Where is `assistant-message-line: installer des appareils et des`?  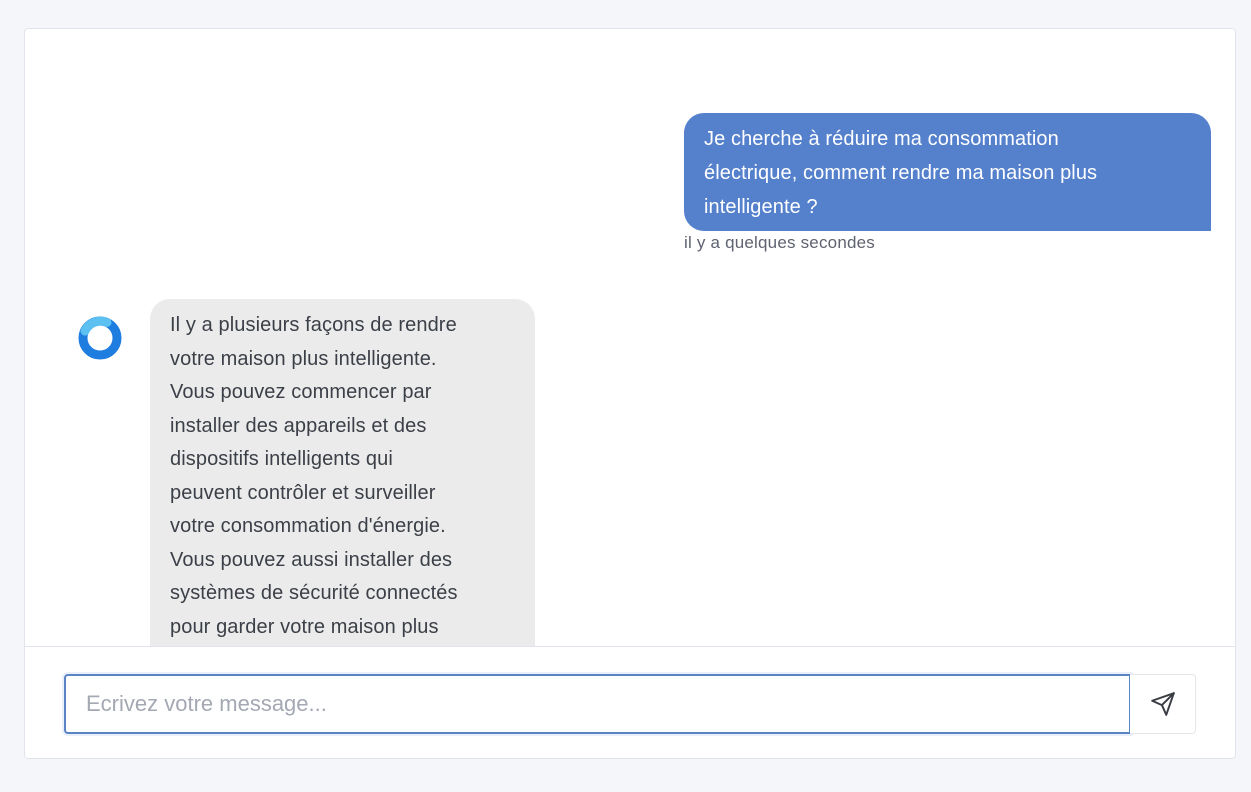
assistant-message-line: installer des appareils et des is located at coordinates (298, 425).